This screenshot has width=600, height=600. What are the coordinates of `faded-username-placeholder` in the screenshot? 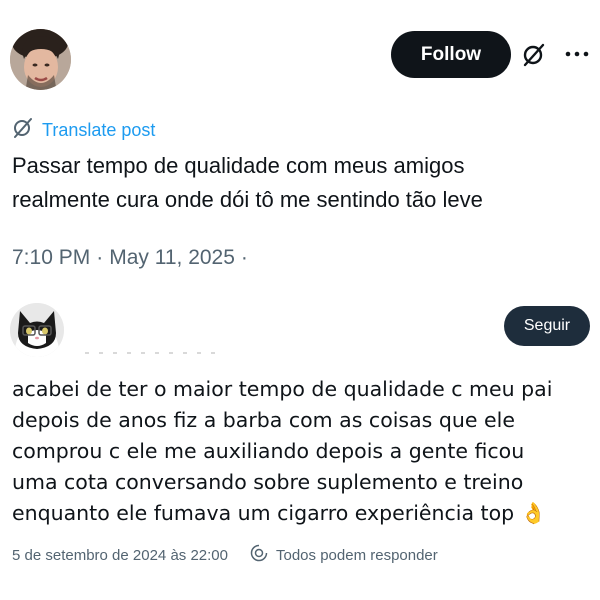 It's located at (150, 353).